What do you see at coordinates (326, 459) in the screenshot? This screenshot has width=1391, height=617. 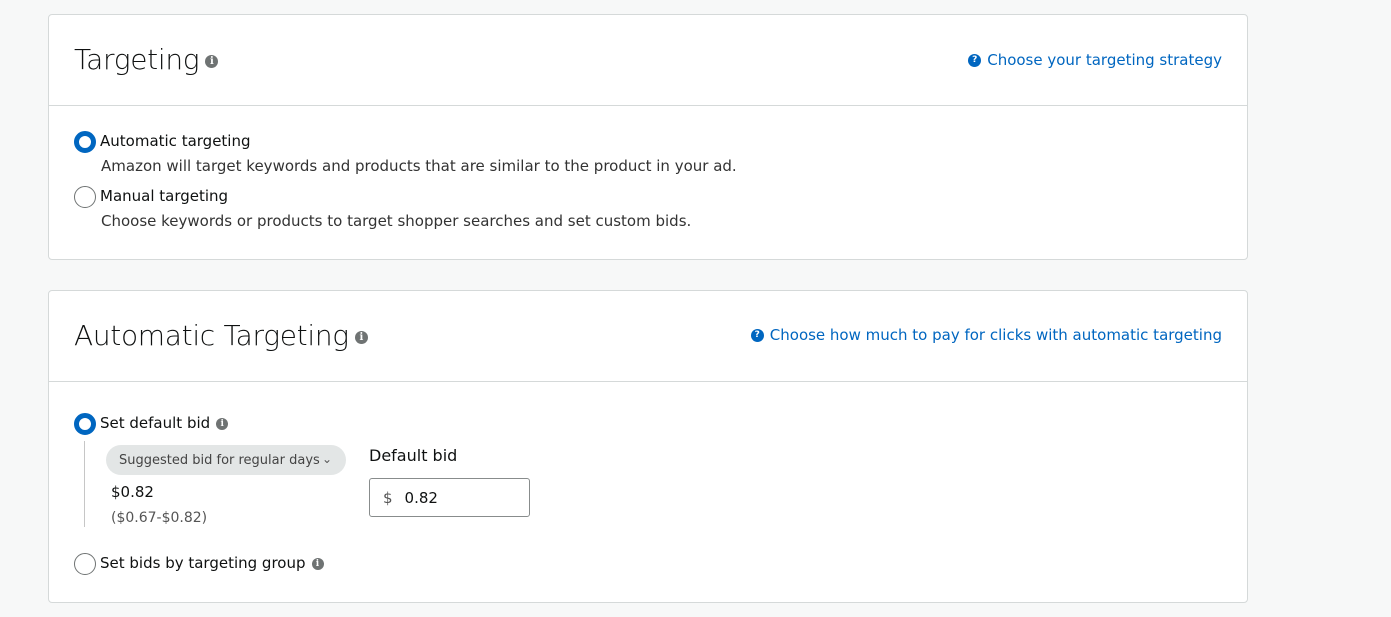 I see `chevron-down-icon: ⌄` at bounding box center [326, 459].